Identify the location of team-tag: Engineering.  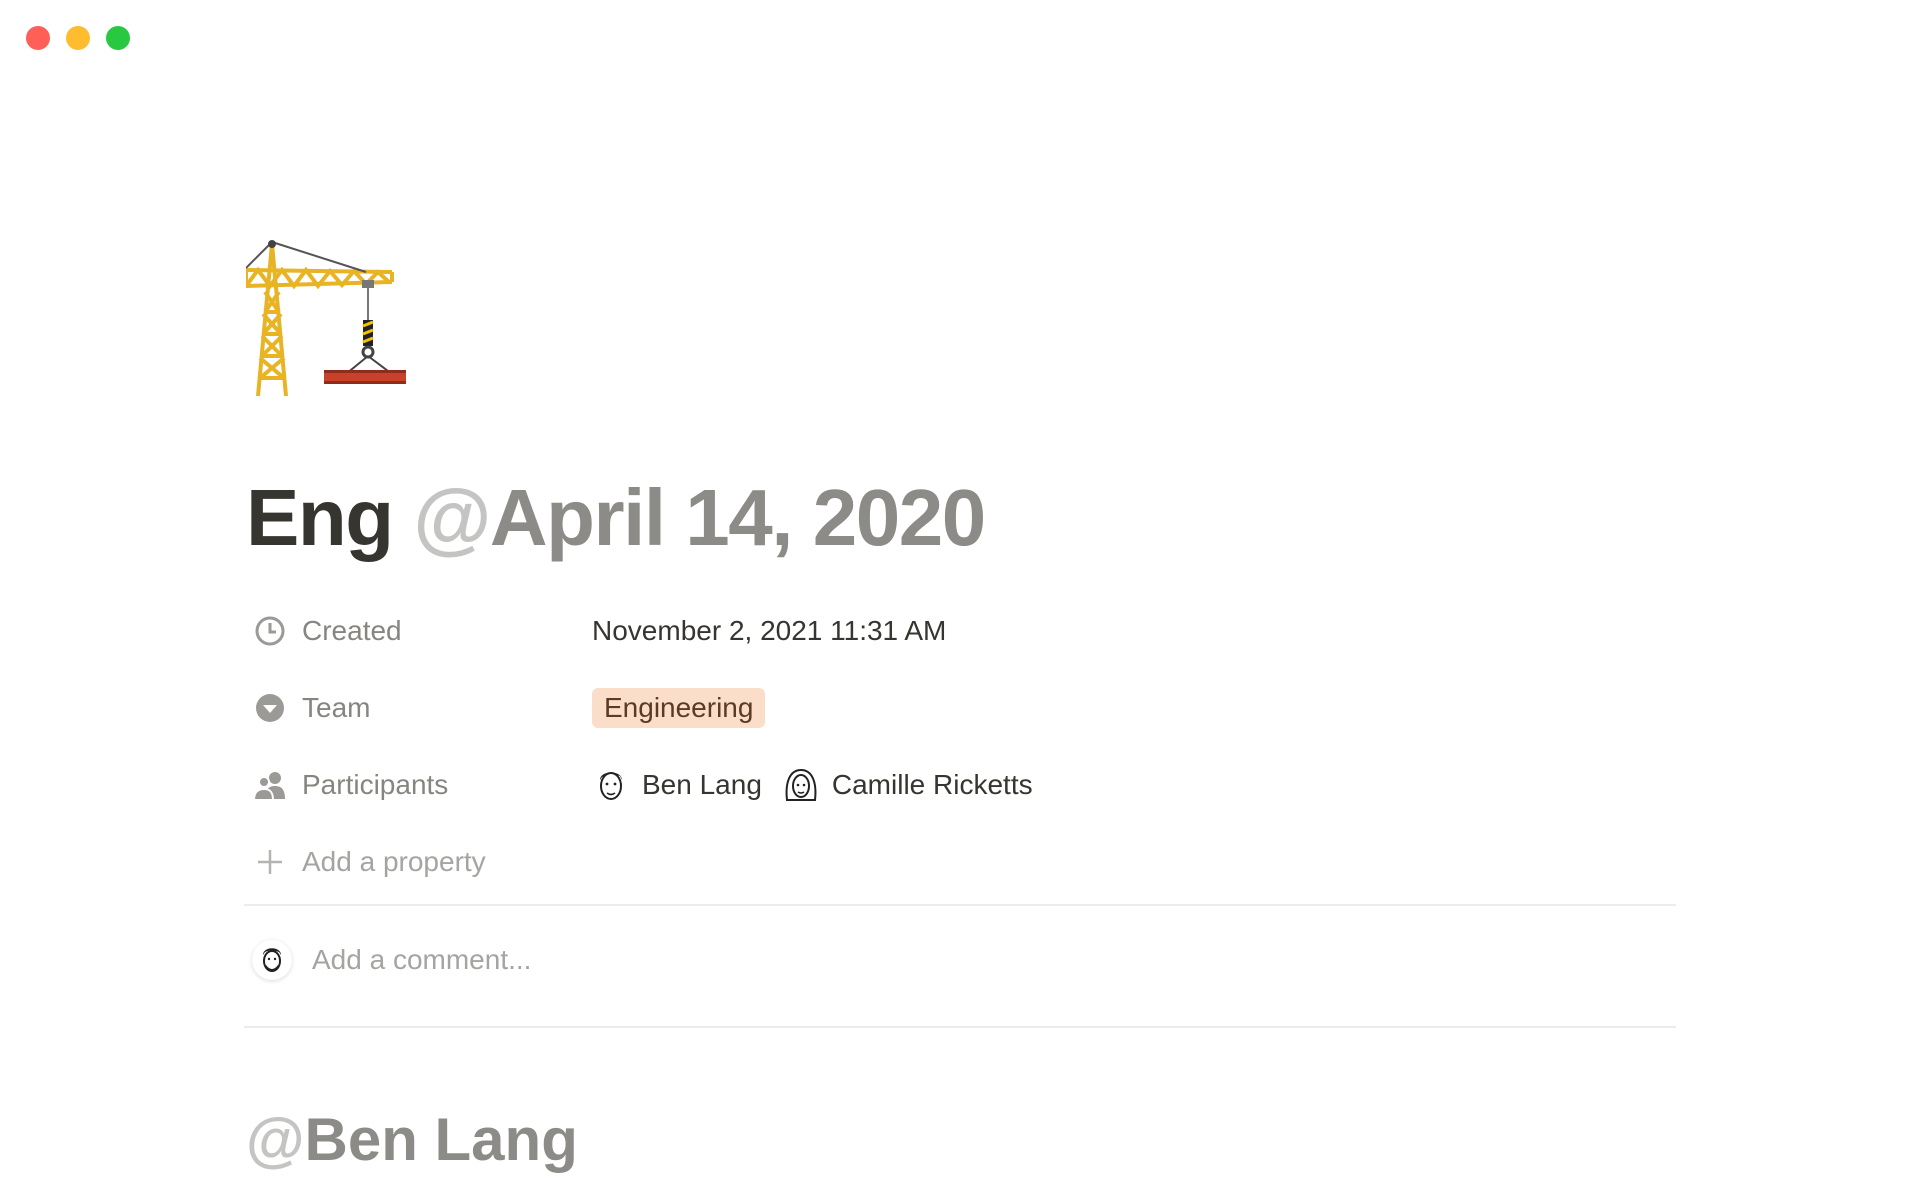
(679, 707).